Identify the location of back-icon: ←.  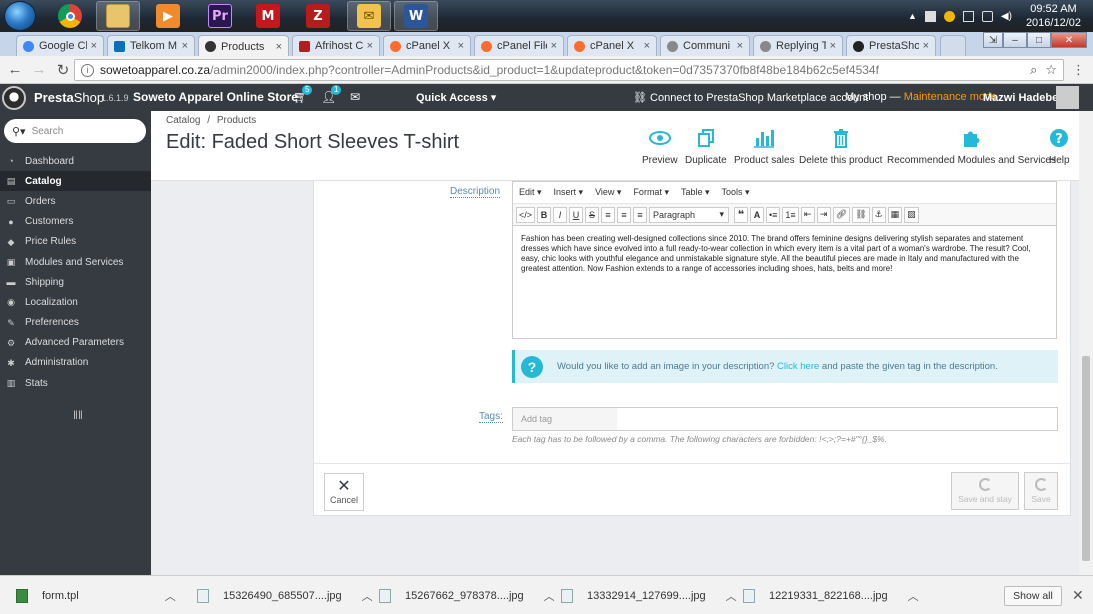
(15, 69).